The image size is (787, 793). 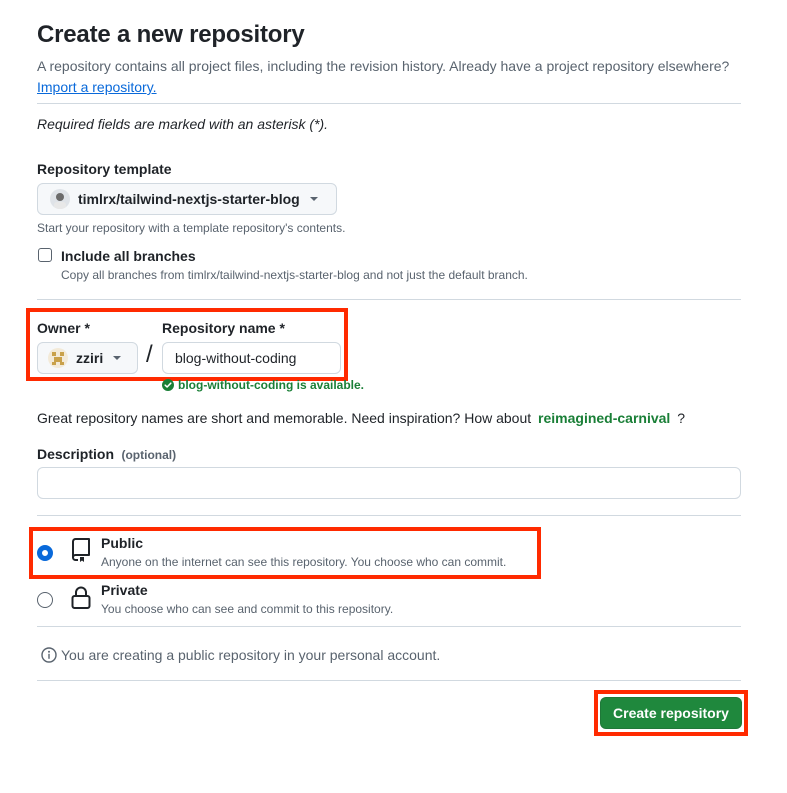 I want to click on owner-avatar, so click(x=58, y=358).